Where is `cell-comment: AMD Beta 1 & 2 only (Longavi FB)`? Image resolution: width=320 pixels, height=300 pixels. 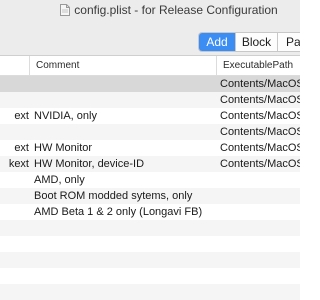
cell-comment: AMD Beta 1 & 2 only (Longavi FB) is located at coordinates (118, 212).